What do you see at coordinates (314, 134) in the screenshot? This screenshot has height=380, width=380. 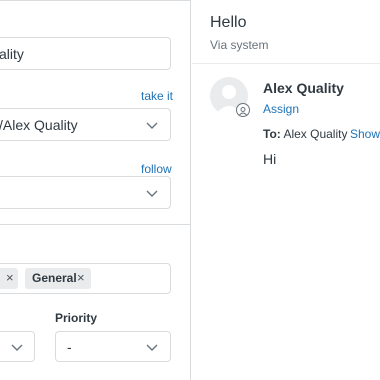 I see `recipient-value: Alex Quality` at bounding box center [314, 134].